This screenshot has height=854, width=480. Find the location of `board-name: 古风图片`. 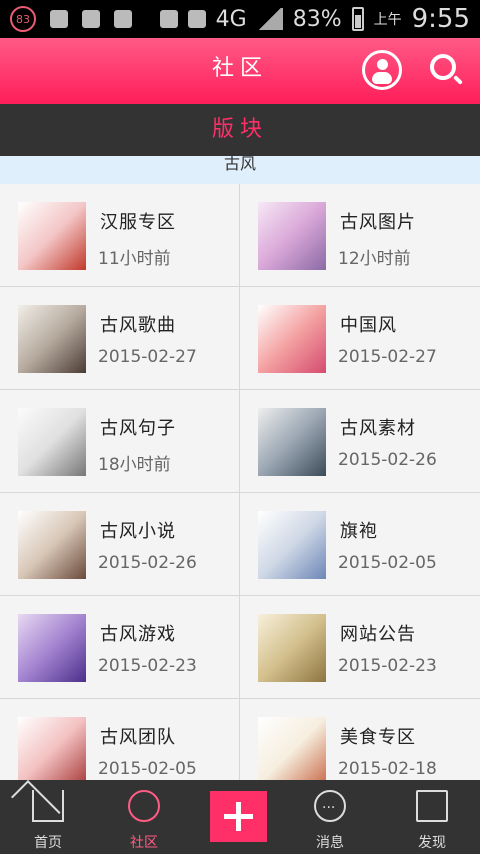

board-name: 古风图片 is located at coordinates (378, 222).